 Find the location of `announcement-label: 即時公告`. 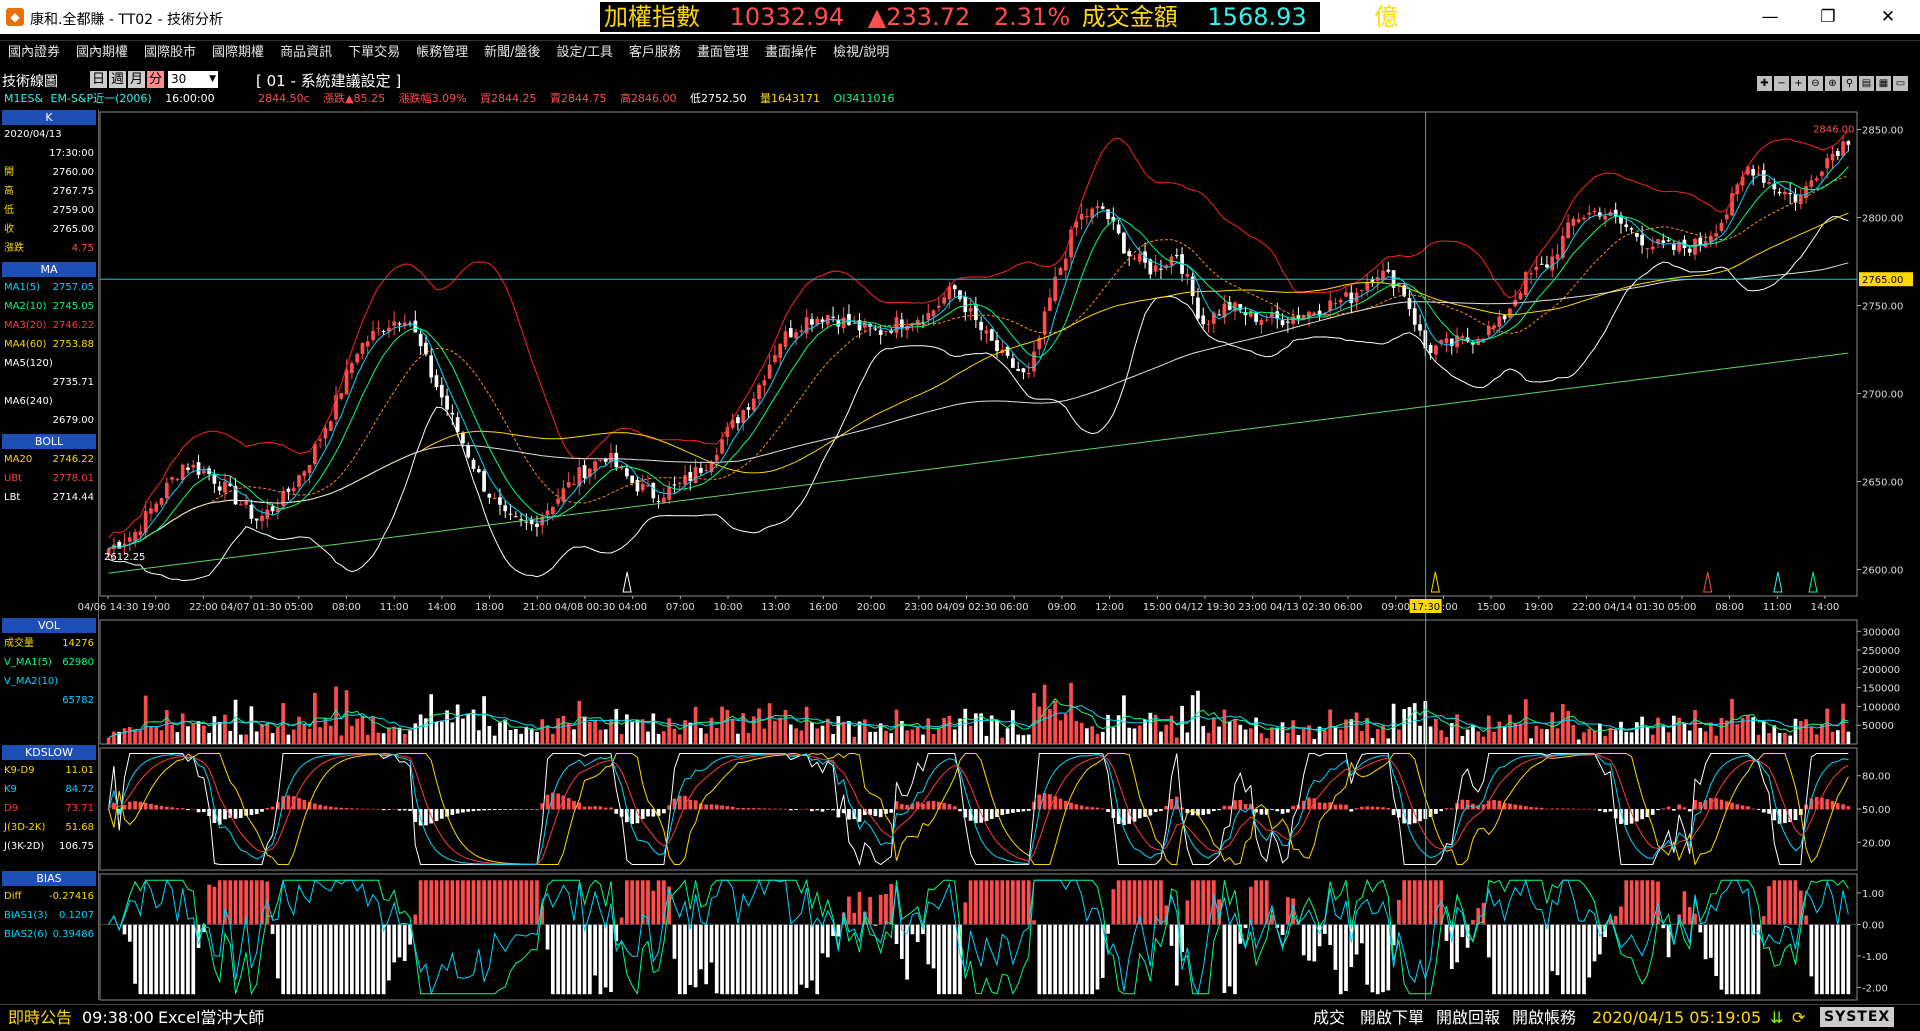

announcement-label: 即時公告 is located at coordinates (40, 1018).